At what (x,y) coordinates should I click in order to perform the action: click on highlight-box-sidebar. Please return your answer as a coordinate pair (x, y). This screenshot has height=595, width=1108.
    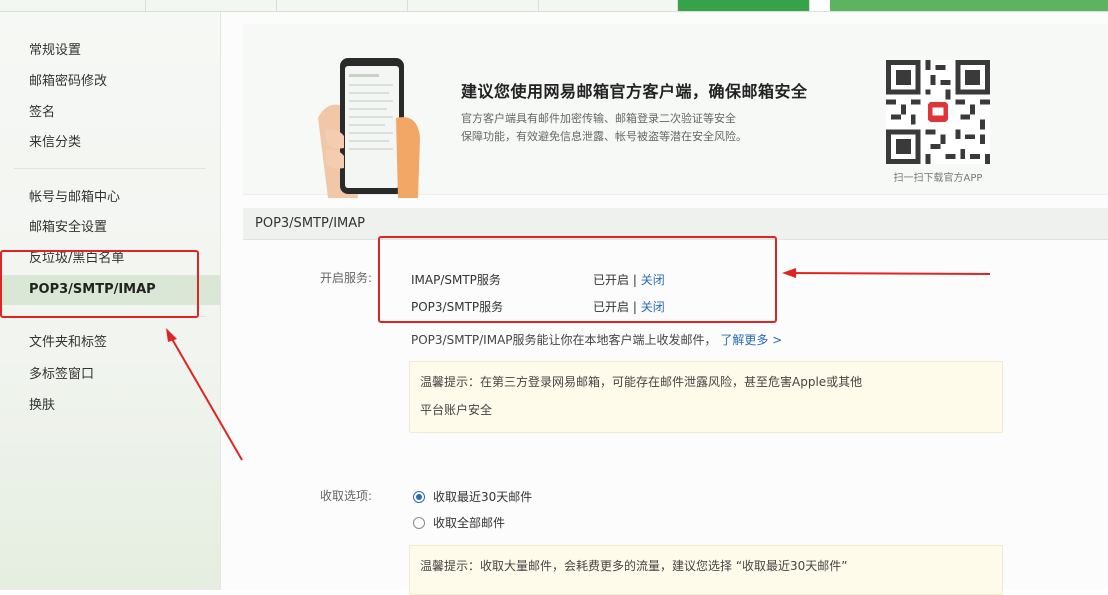
    Looking at the image, I should click on (99, 284).